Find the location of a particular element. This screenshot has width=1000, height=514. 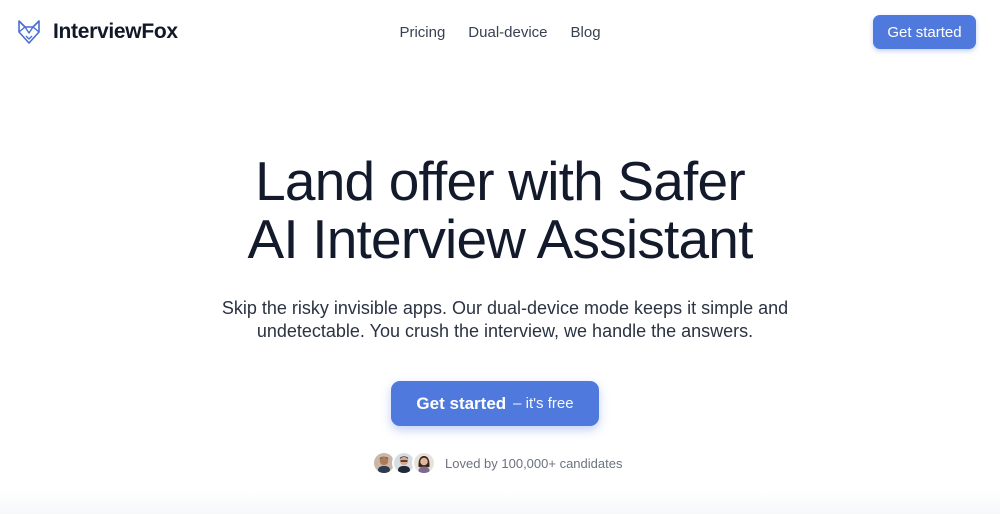

hero-title-line-2: AI Interview Assistant is located at coordinates (500, 239).